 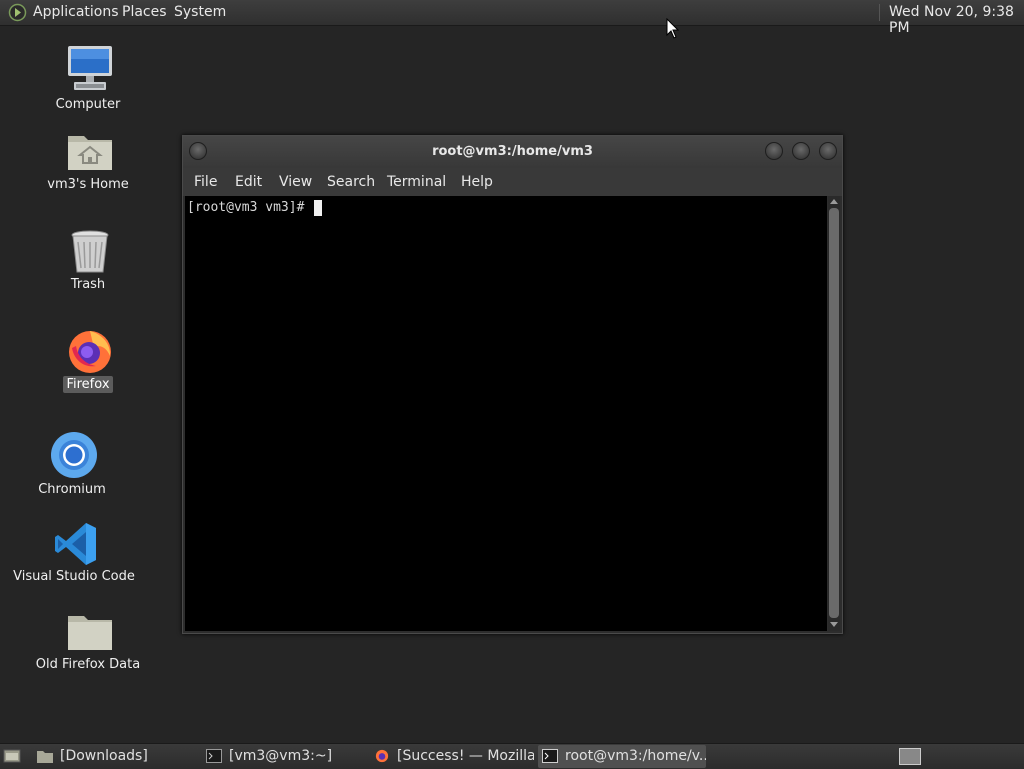 What do you see at coordinates (956, 20) in the screenshot?
I see `clock: Wed Nov 20, 9:38 PM` at bounding box center [956, 20].